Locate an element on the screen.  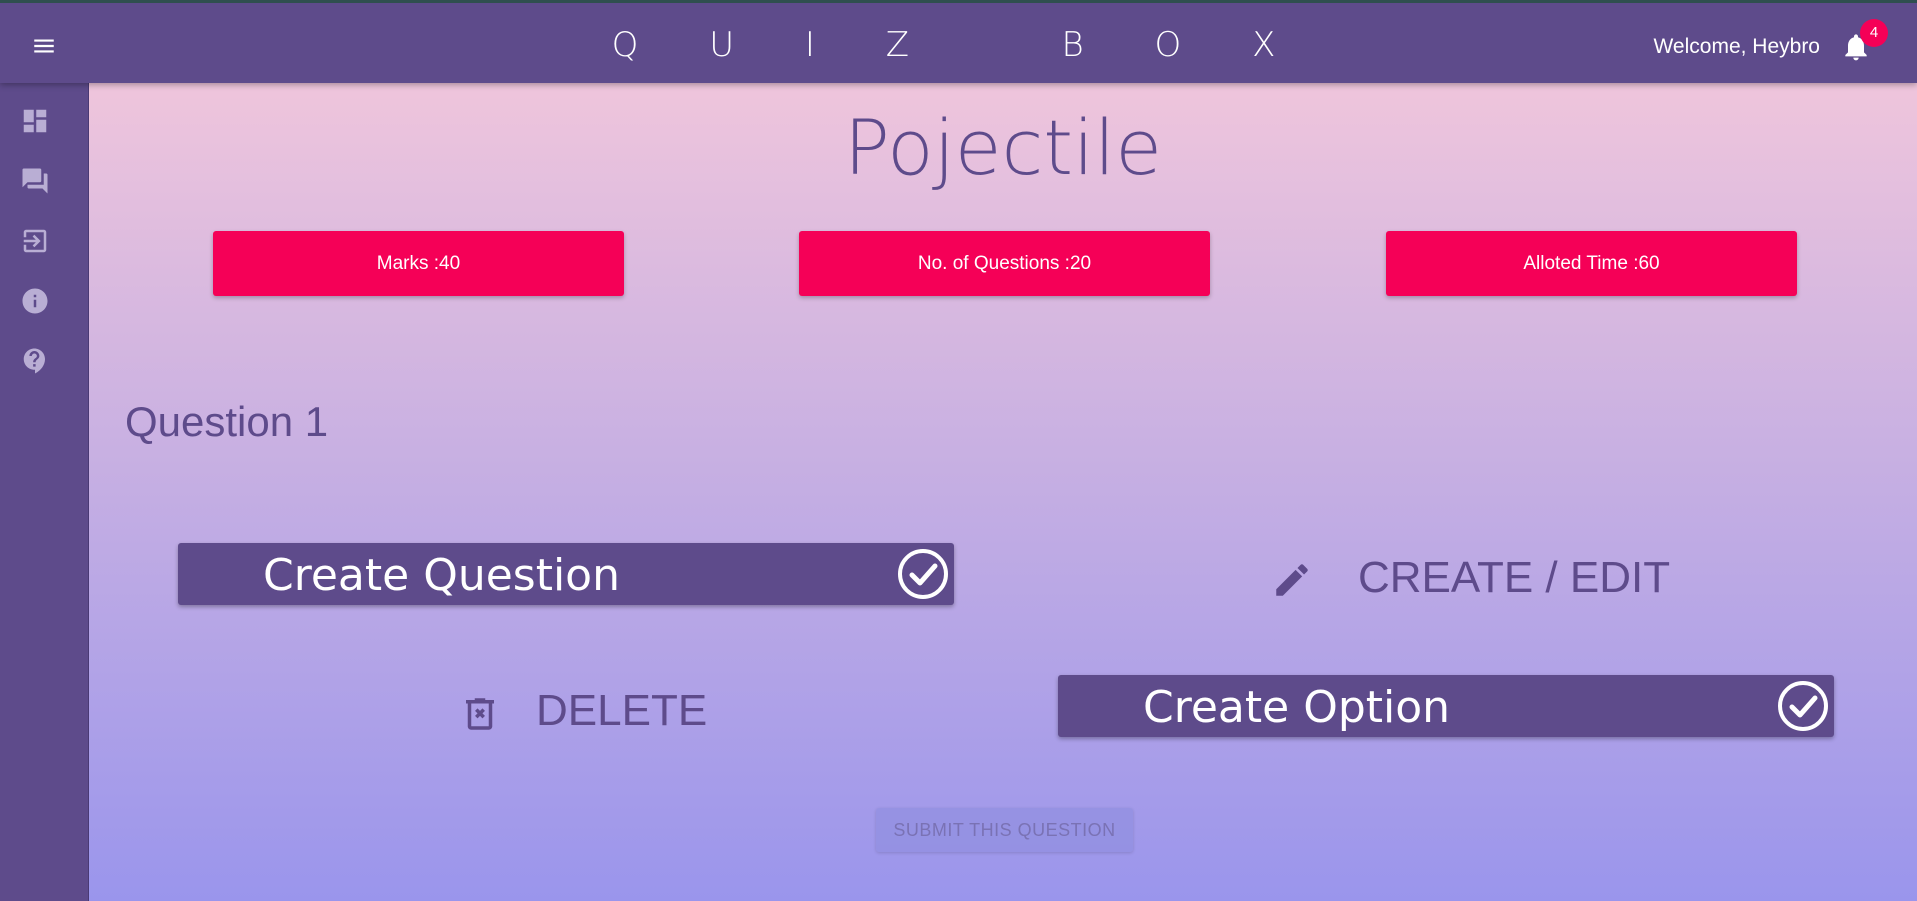
notification-badge: 4 is located at coordinates (1874, 33).